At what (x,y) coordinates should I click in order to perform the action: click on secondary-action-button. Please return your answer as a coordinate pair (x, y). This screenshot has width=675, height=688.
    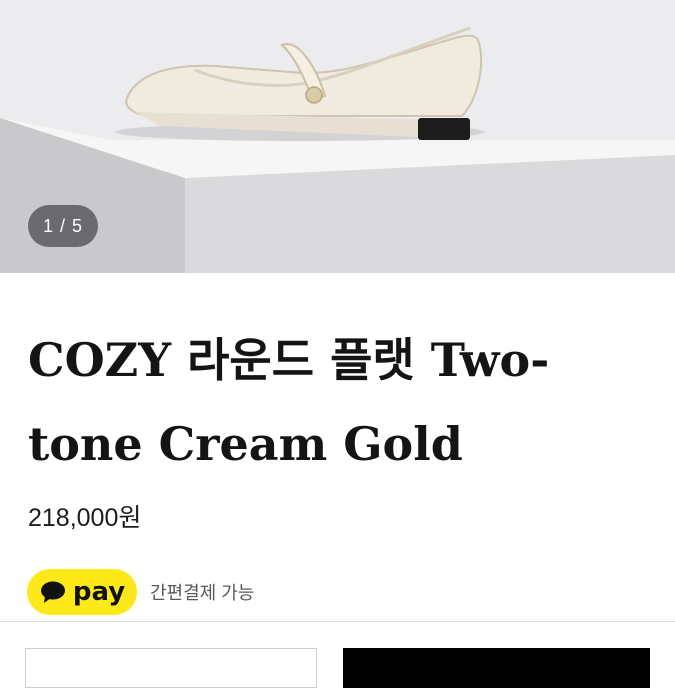
    Looking at the image, I should click on (171, 668).